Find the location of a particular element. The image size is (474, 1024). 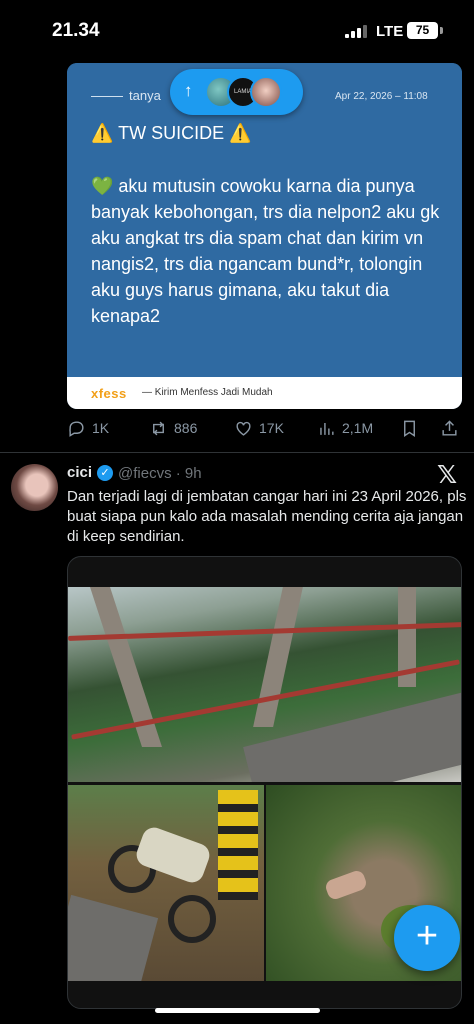

like-count: 17K is located at coordinates (271, 428).